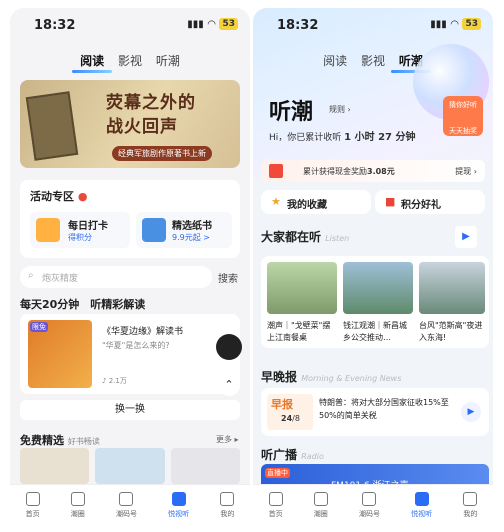 The width and height of the screenshot is (504, 532). I want to click on list-item: 台风"范斯高"夜进入东海!, so click(452, 304).